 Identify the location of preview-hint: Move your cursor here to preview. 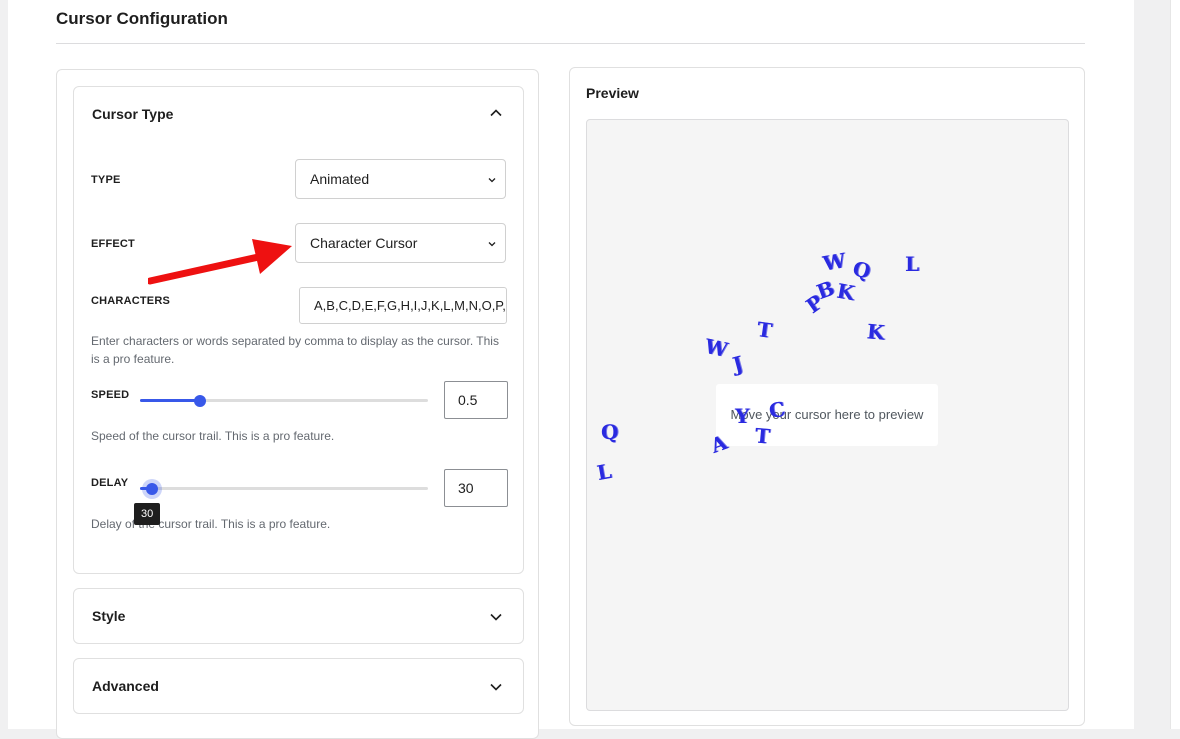
(827, 415).